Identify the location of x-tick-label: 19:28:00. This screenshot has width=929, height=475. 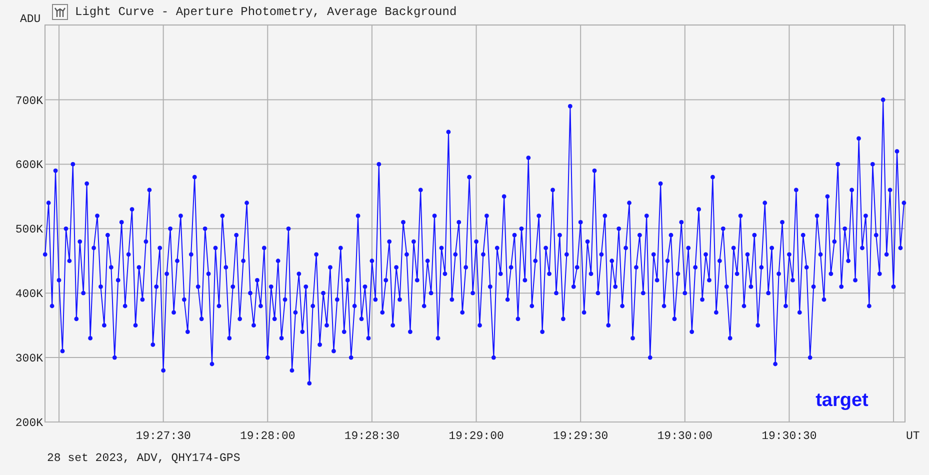
(268, 436).